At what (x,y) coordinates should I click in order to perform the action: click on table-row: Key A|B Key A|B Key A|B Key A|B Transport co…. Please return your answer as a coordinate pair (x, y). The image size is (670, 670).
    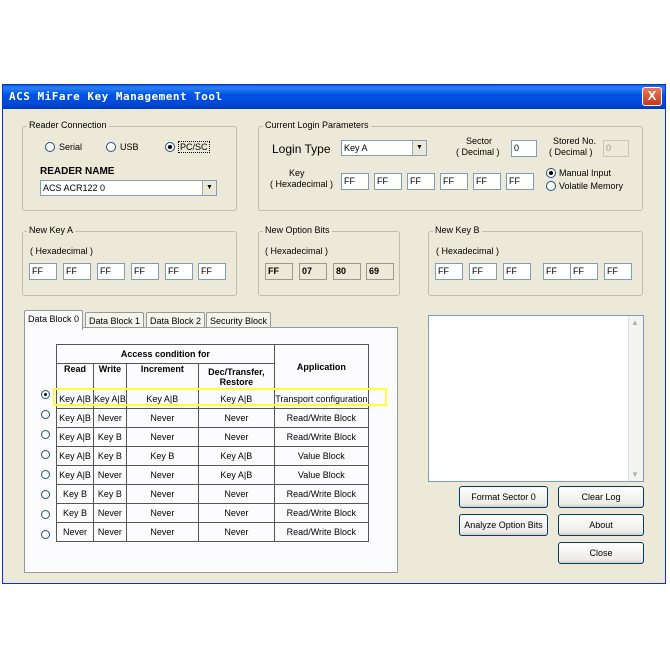
    Looking at the image, I should click on (212, 399).